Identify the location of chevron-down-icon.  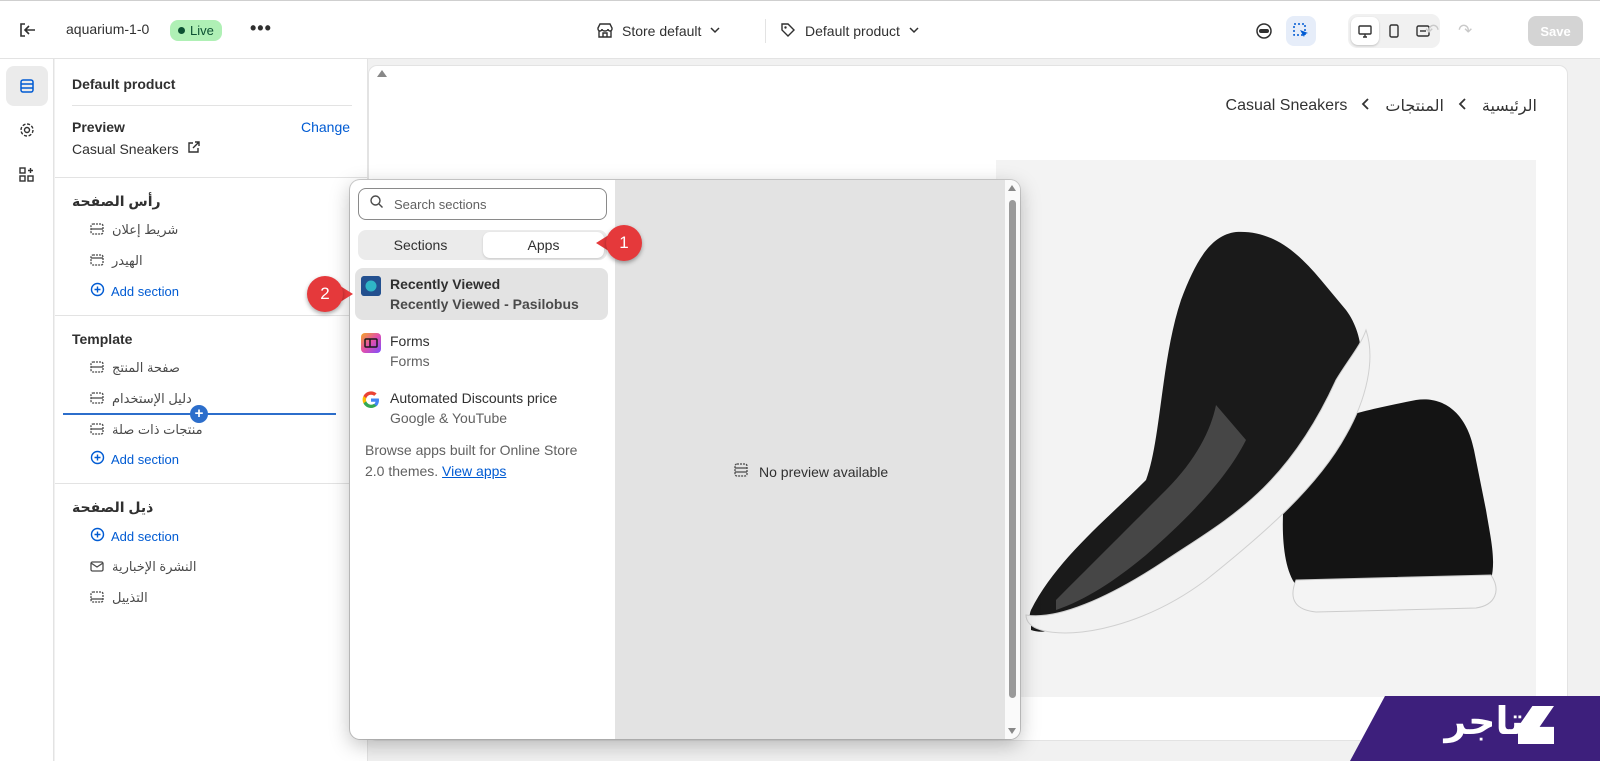
(914, 31).